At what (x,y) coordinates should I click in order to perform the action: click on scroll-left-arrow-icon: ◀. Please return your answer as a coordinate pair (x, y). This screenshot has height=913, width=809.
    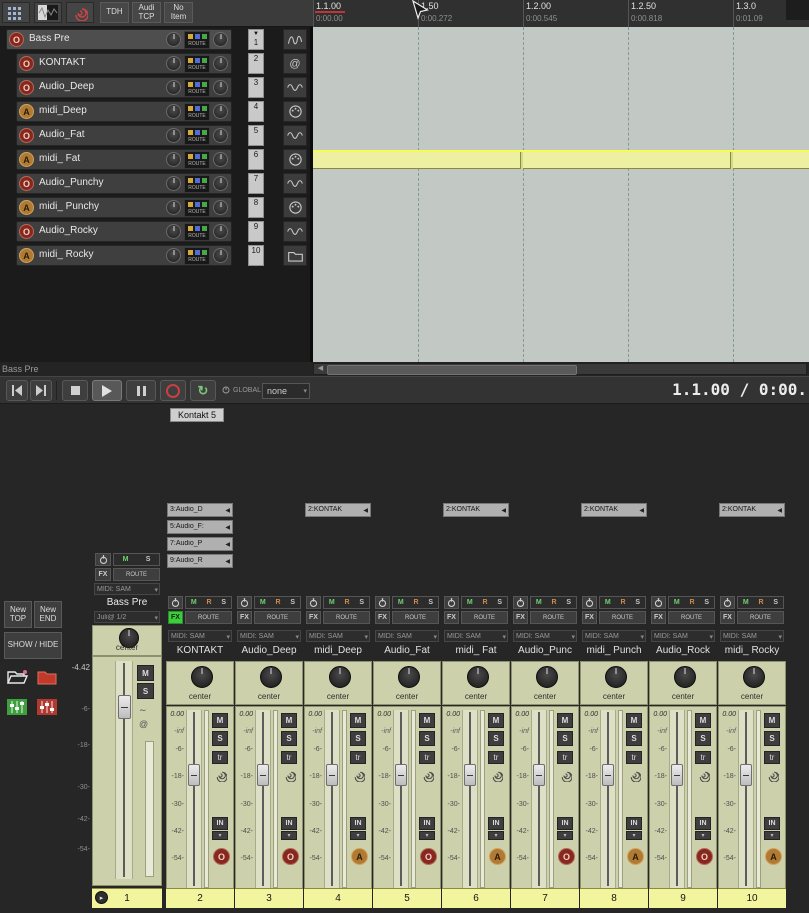
    Looking at the image, I should click on (320, 369).